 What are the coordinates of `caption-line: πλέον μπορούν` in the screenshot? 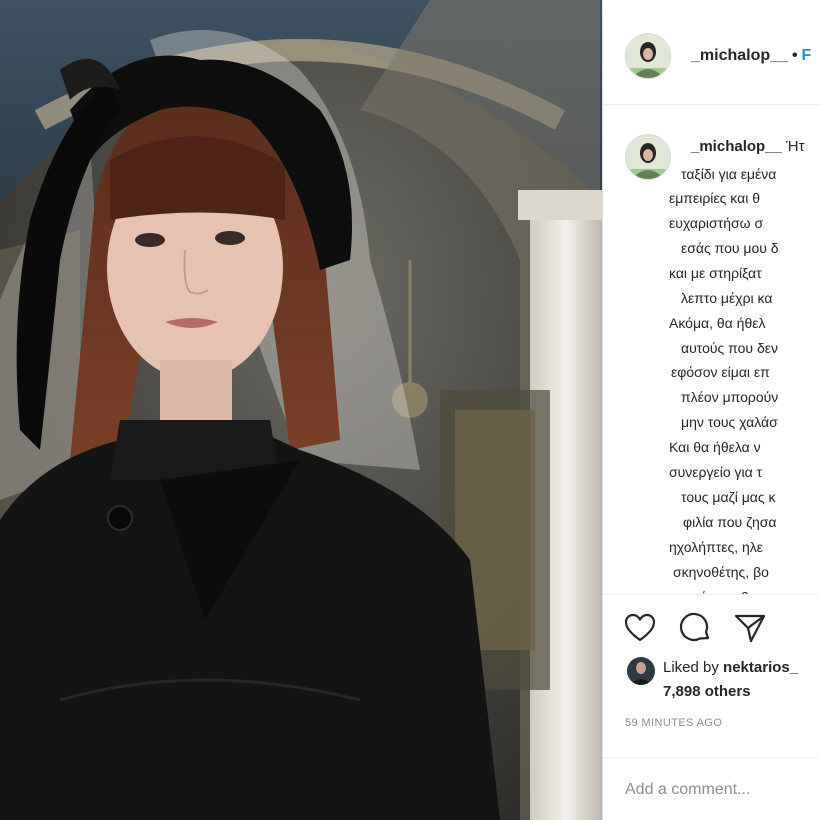 It's located at (730, 397).